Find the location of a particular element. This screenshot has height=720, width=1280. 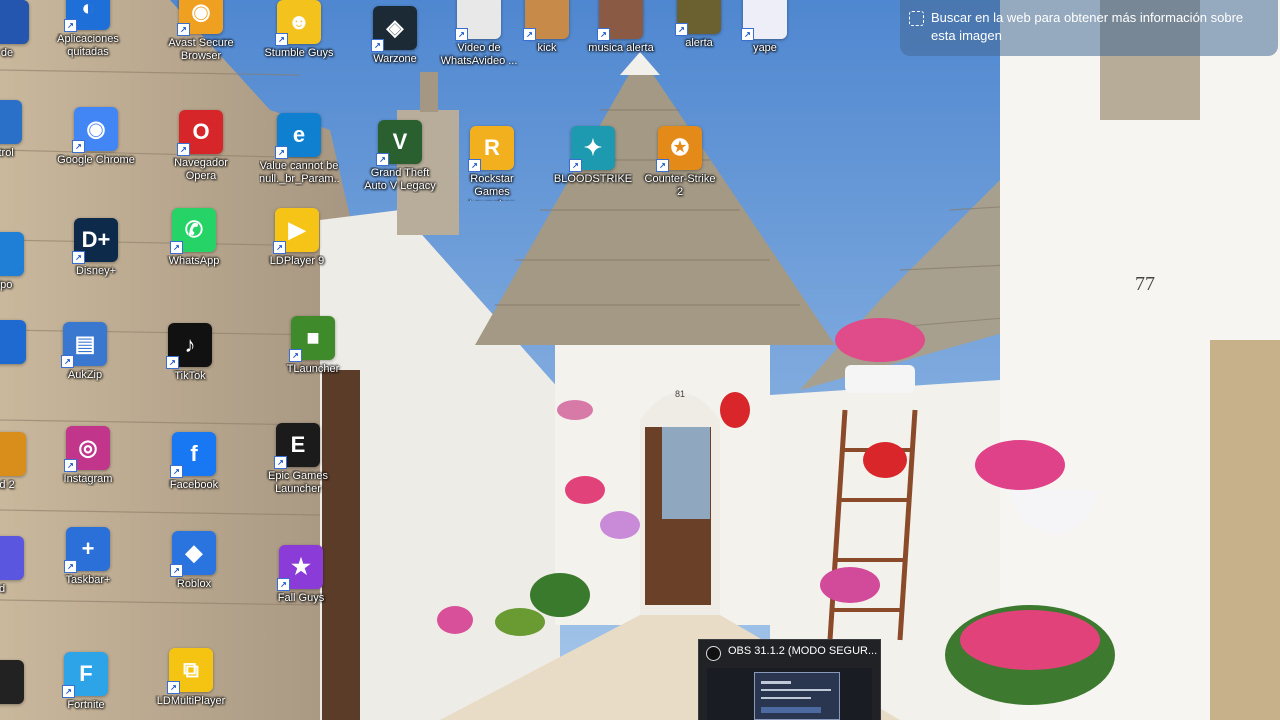

disney-plus-glyph: D+ is located at coordinates (96, 239).